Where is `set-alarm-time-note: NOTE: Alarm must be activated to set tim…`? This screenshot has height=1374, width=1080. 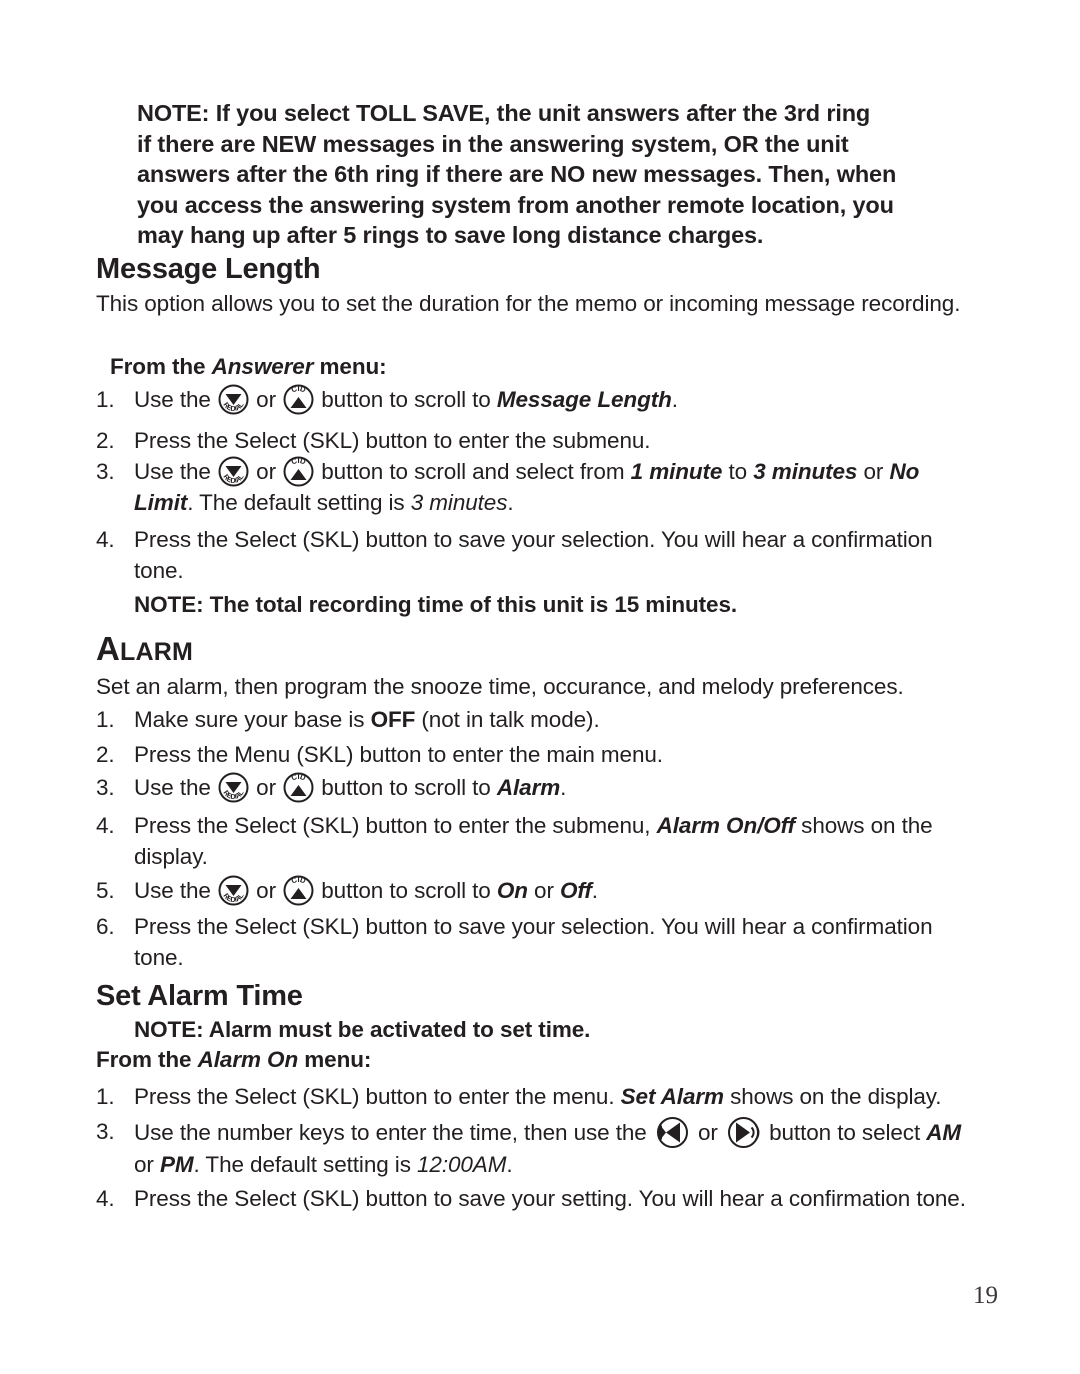
set-alarm-time-note: NOTE: Alarm must be activated to set tim… is located at coordinates (362, 1029).